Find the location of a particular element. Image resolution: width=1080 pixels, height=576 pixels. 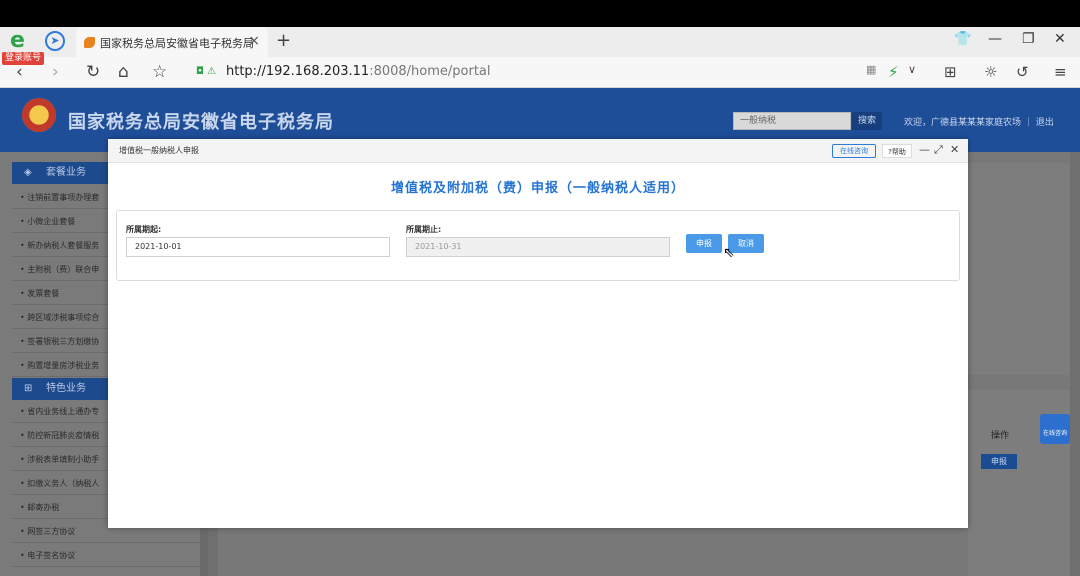

security-status-icon: ◘ ⚠ is located at coordinates (206, 71).